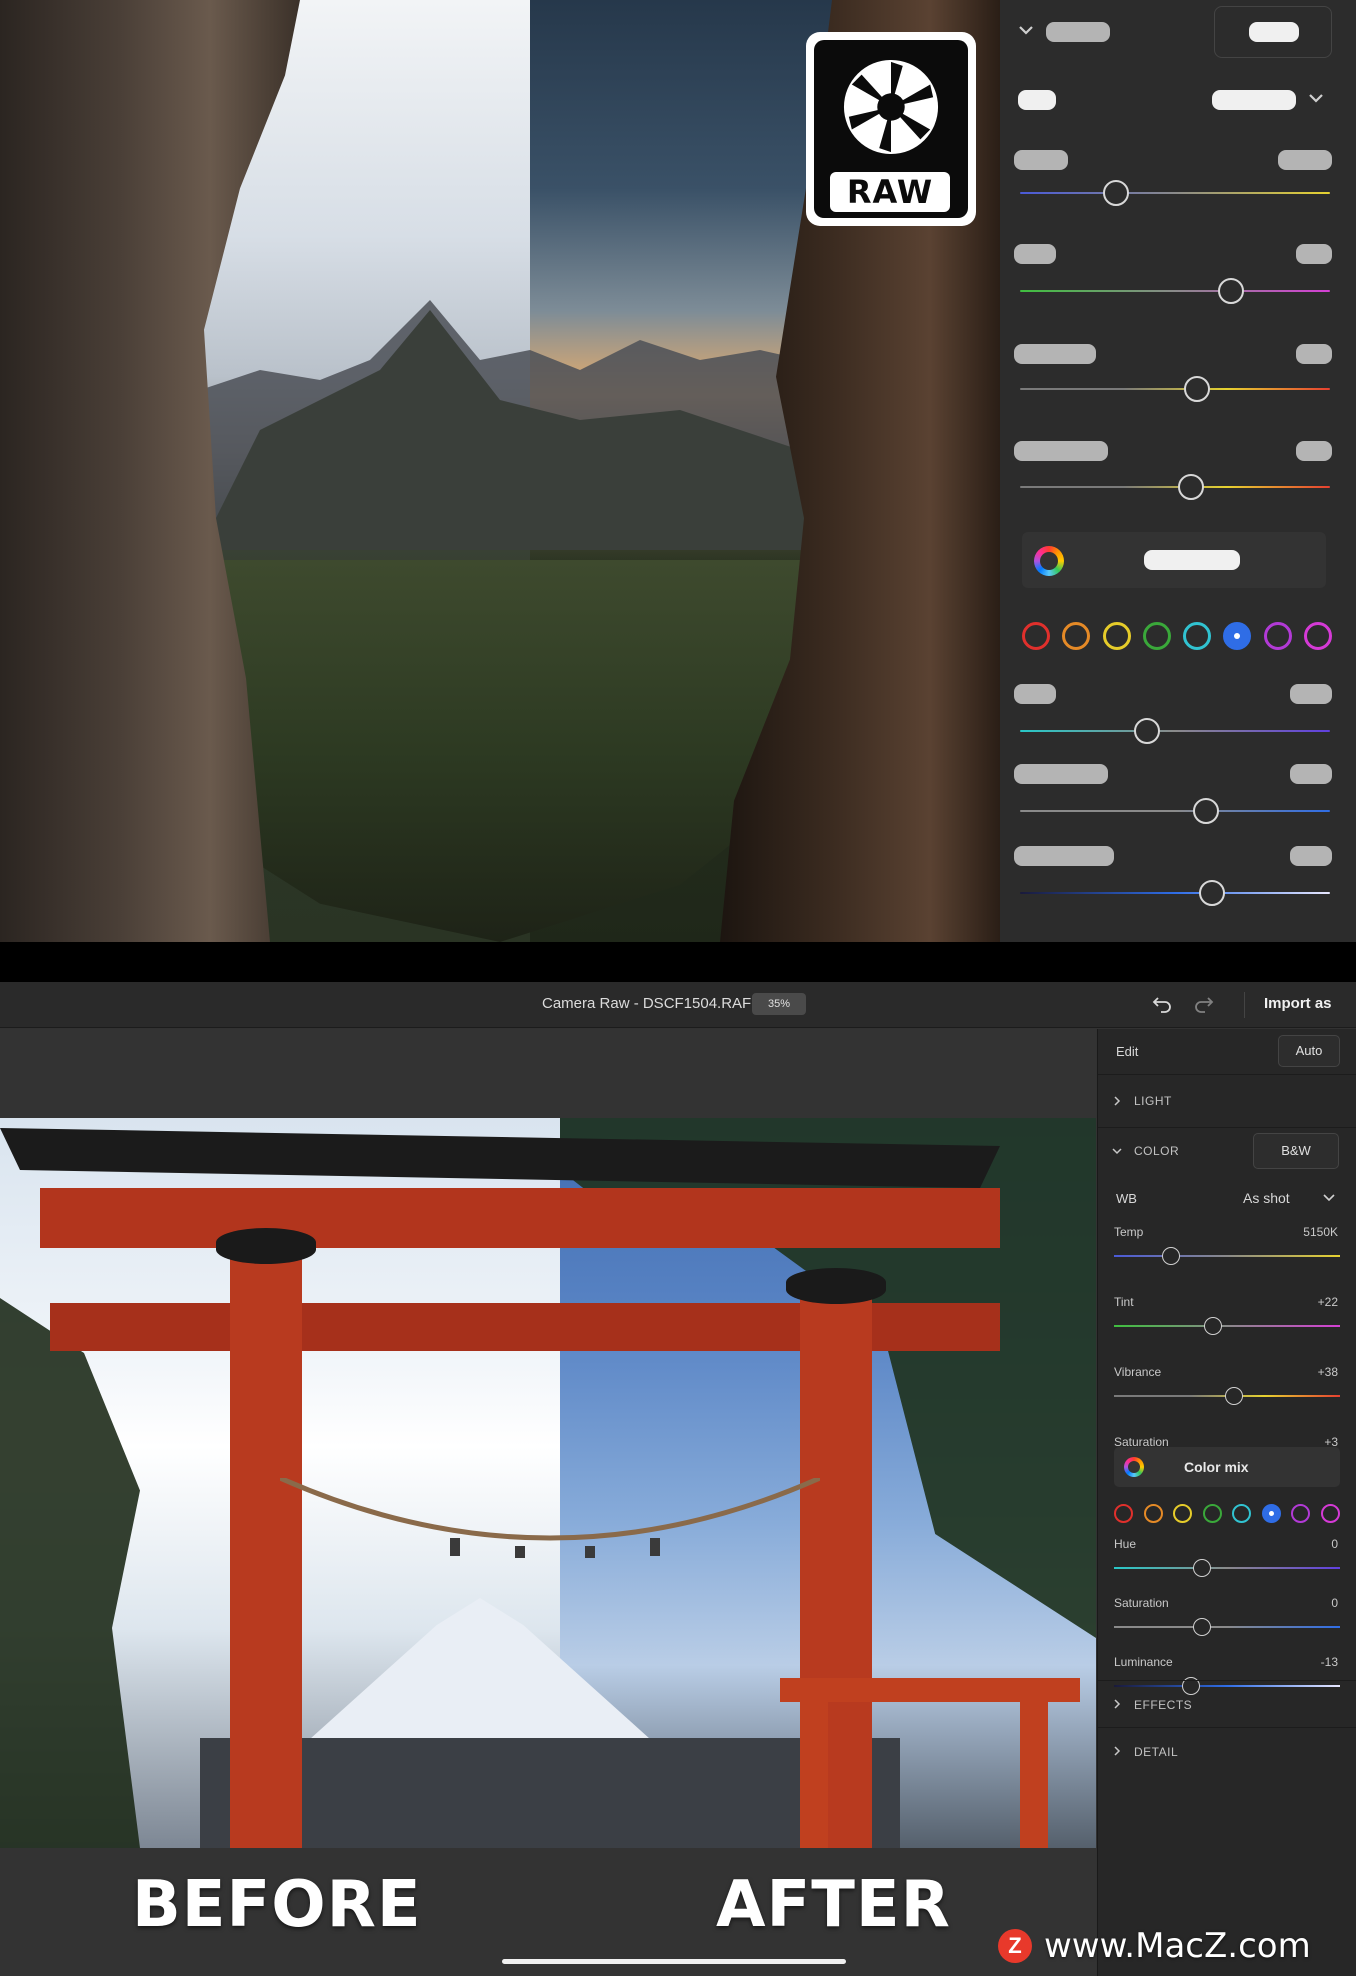  What do you see at coordinates (1320, 1232) in the screenshot?
I see `slider-value: 5150K` at bounding box center [1320, 1232].